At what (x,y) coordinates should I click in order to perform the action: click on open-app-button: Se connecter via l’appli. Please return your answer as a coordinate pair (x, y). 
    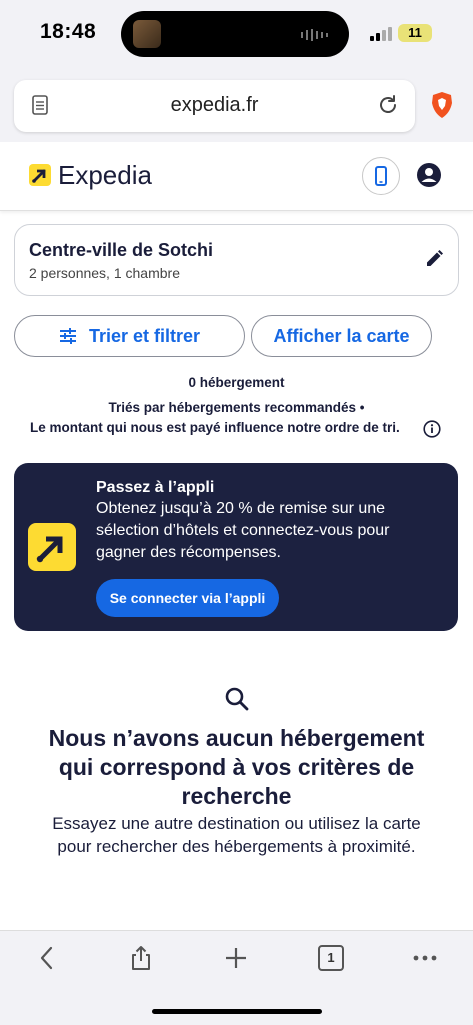
    Looking at the image, I should click on (187, 598).